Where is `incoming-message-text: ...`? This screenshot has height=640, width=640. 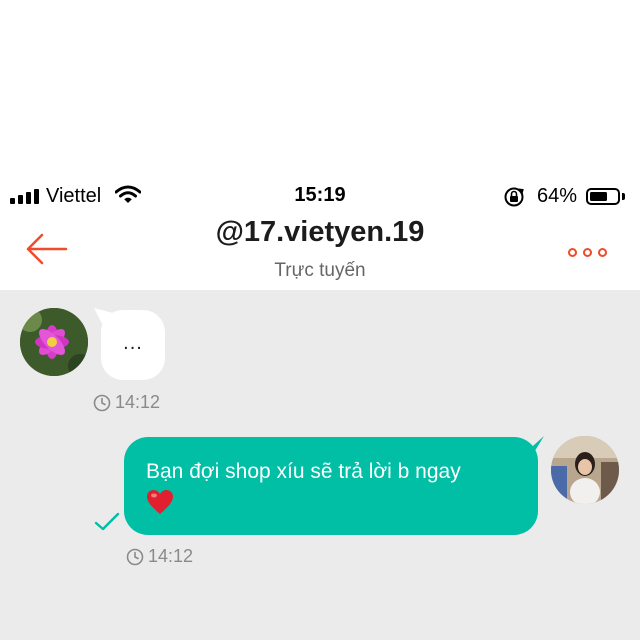
incoming-message-text: ... is located at coordinates (133, 343).